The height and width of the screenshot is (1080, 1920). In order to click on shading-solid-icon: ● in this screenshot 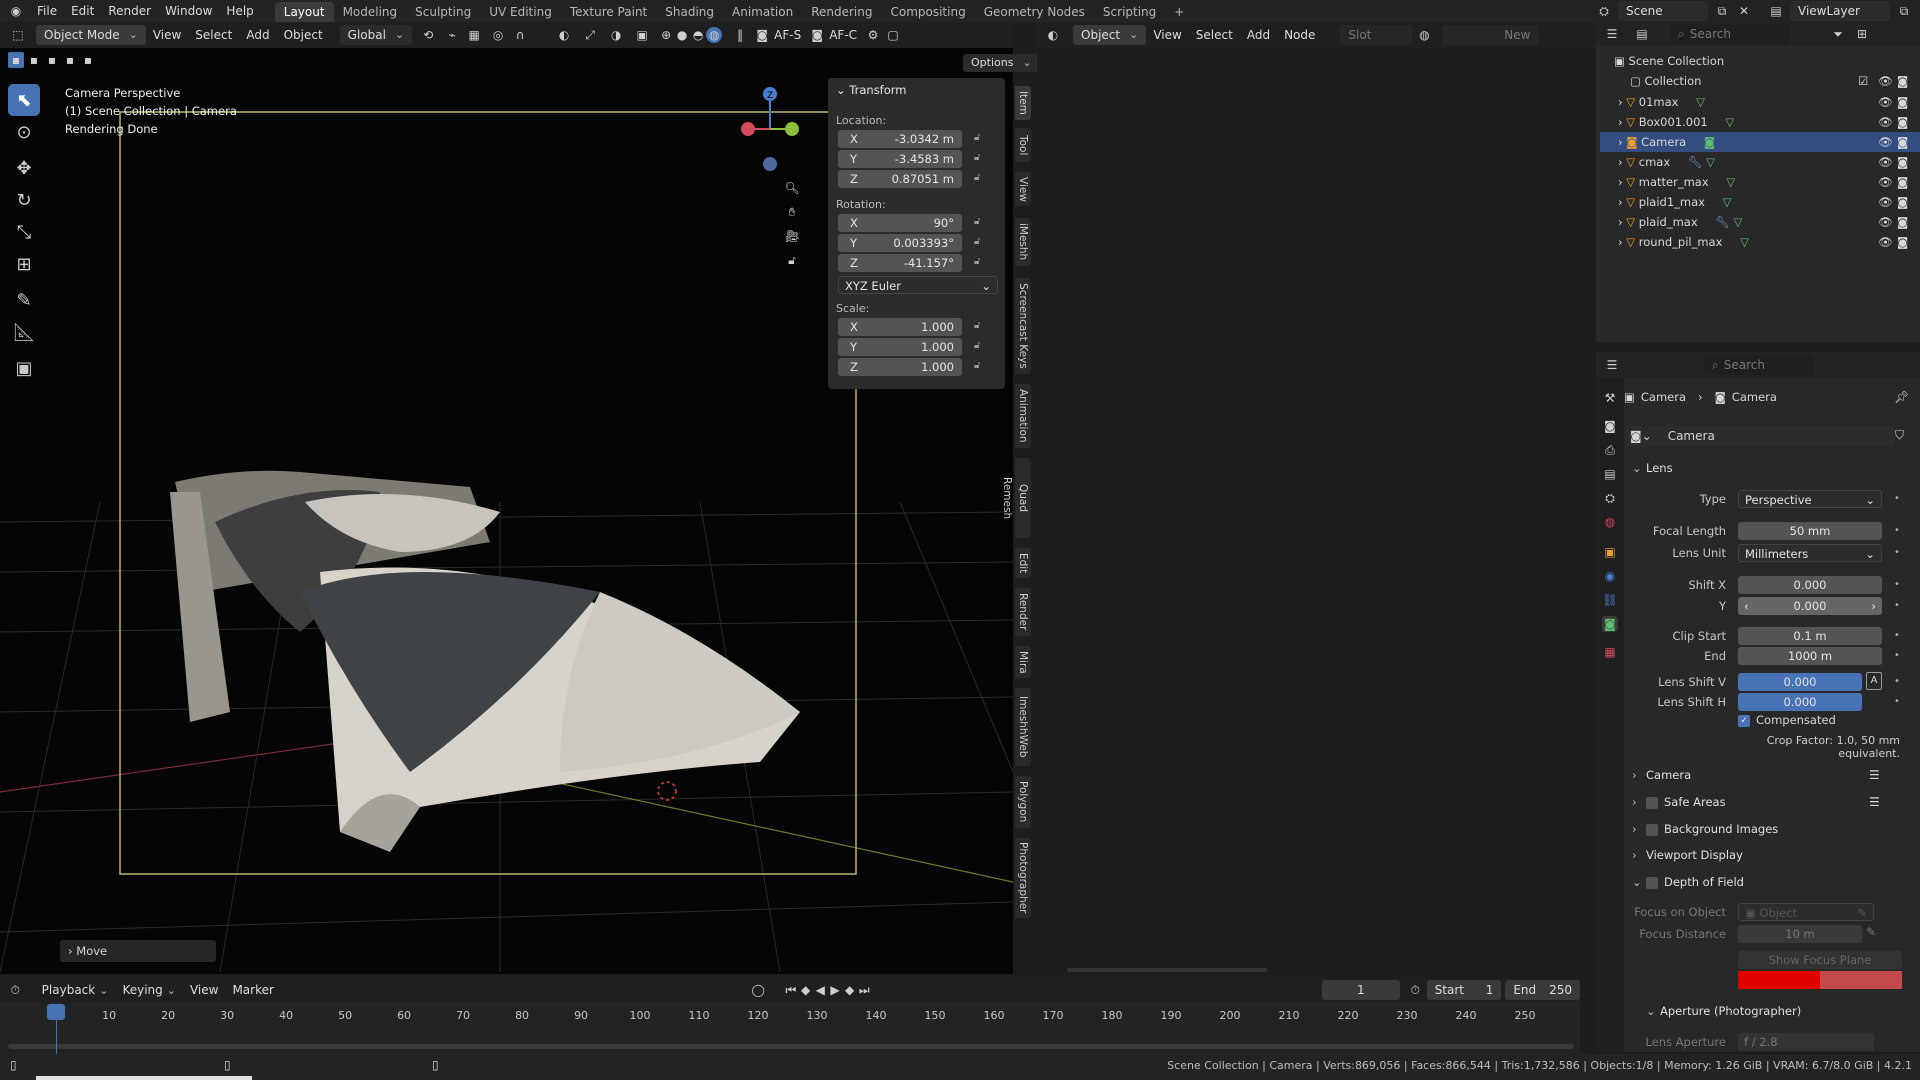, I will do `click(682, 35)`.